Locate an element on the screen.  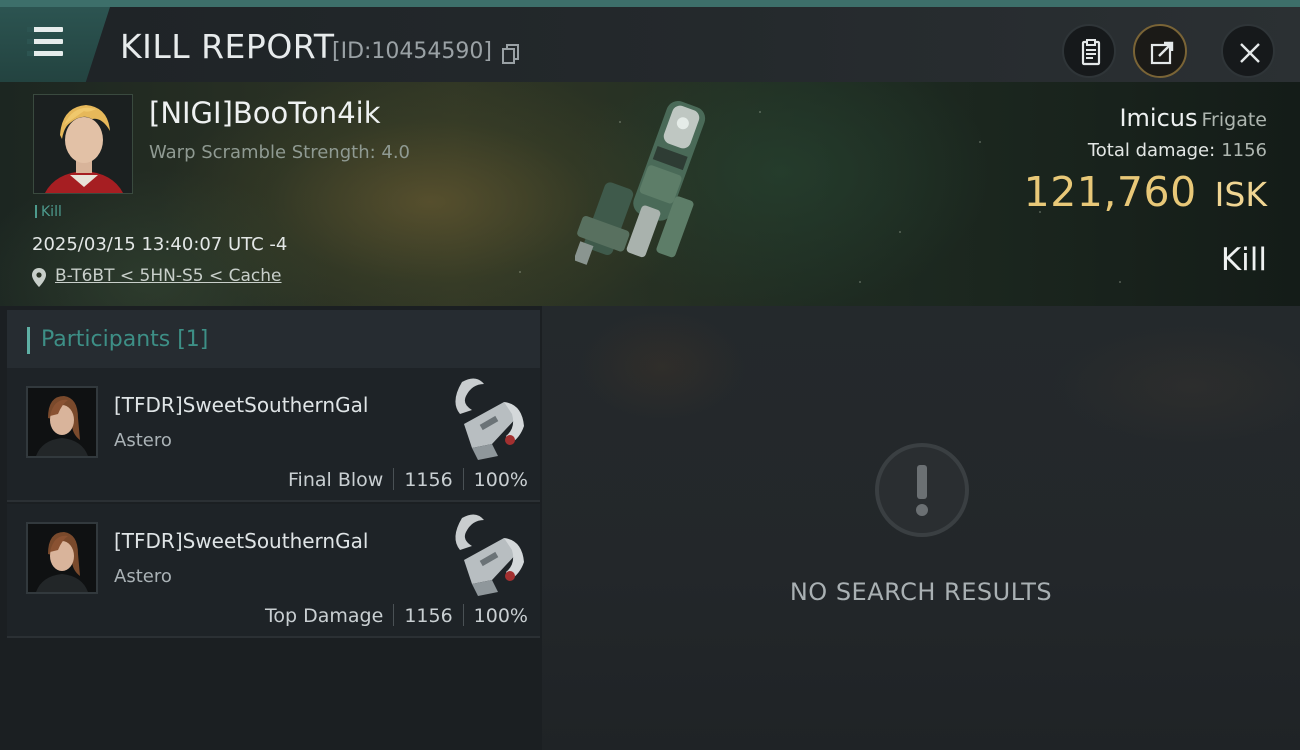
report-id: [ID:10454590] is located at coordinates (412, 51).